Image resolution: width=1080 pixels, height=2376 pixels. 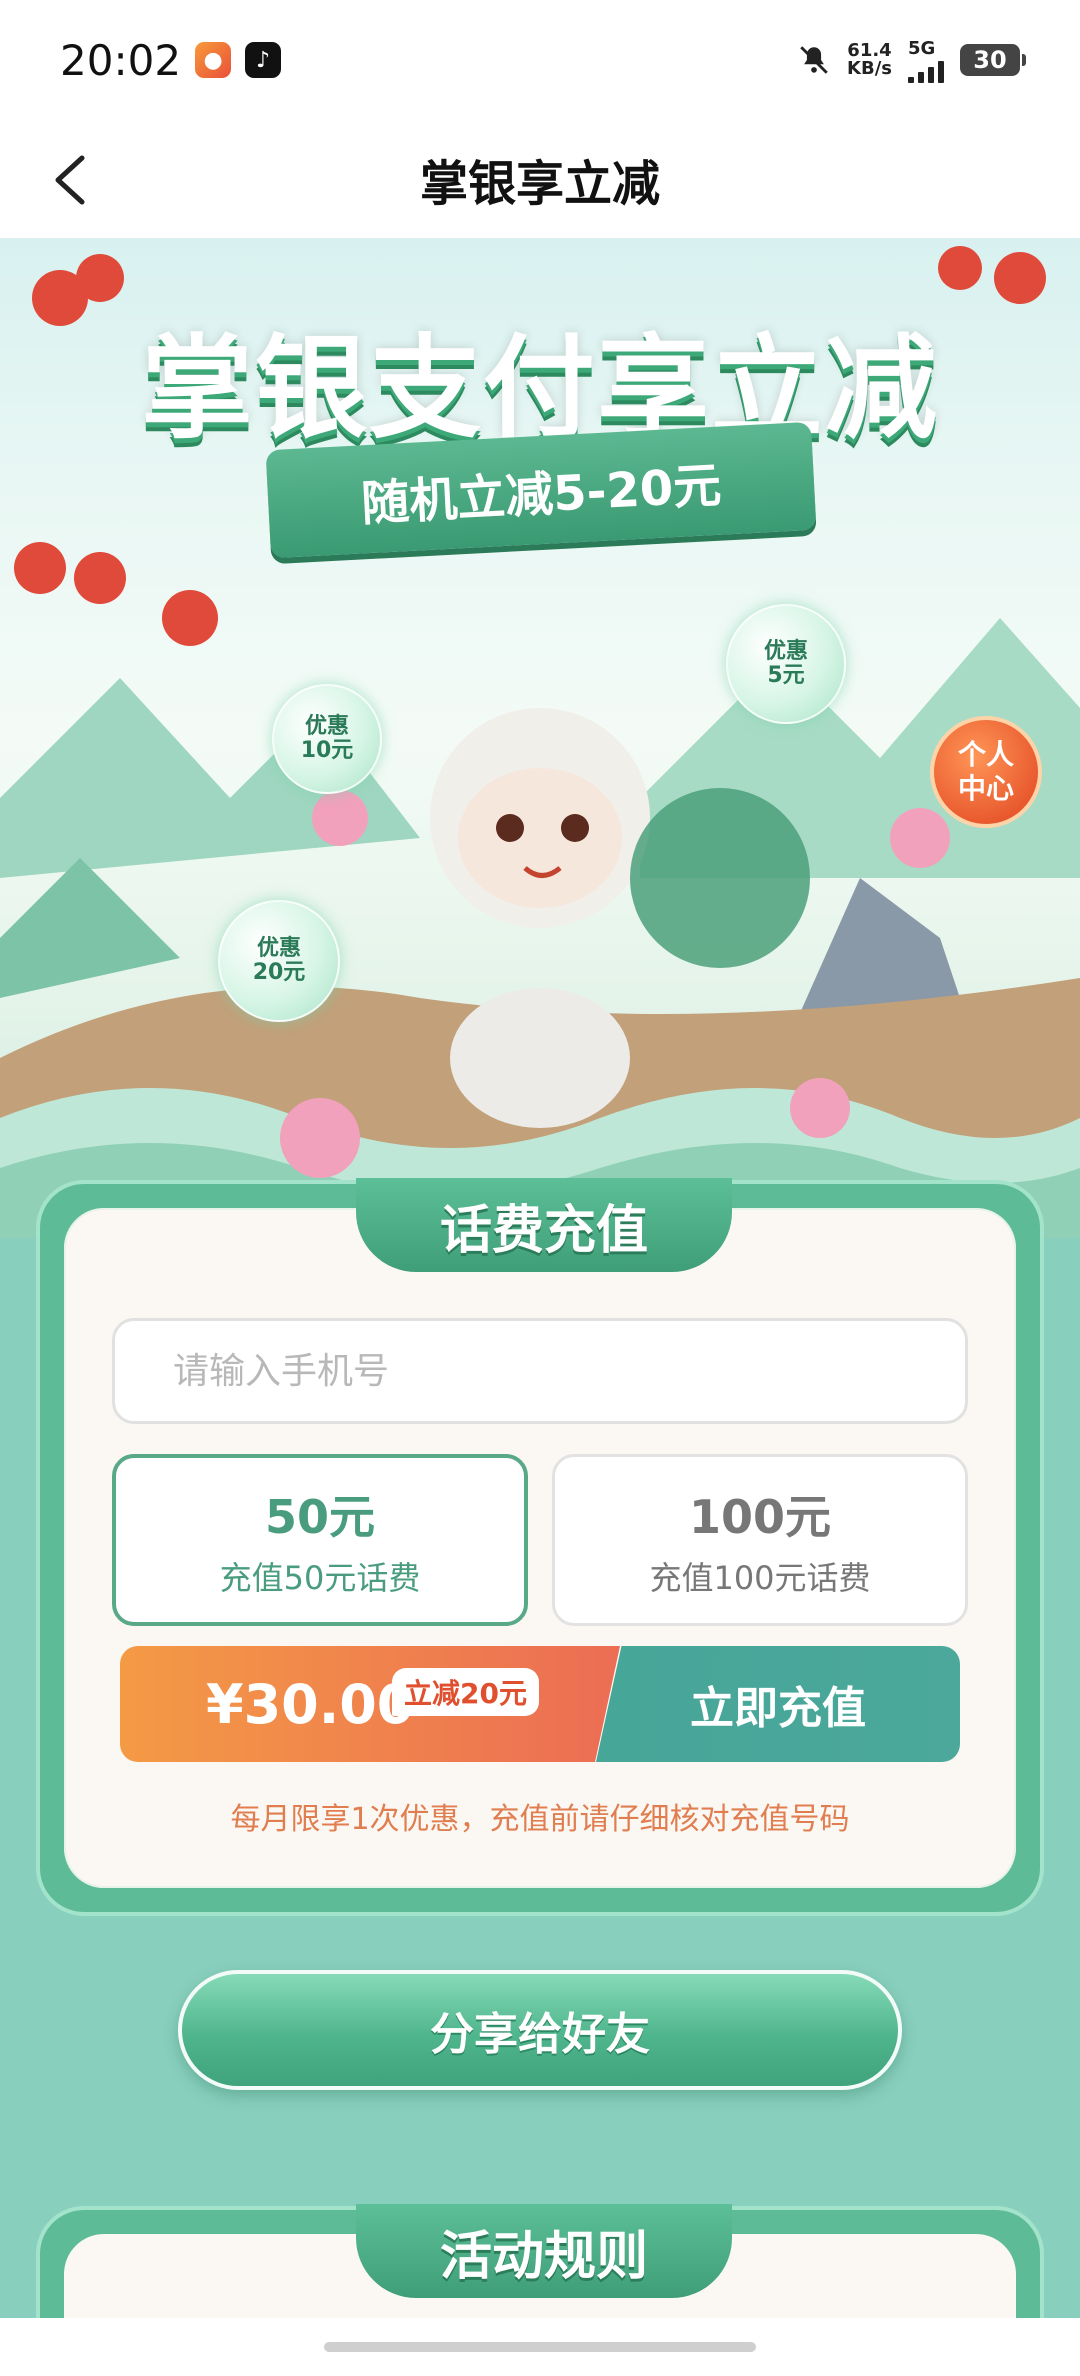 I want to click on back-button, so click(x=70, y=180).